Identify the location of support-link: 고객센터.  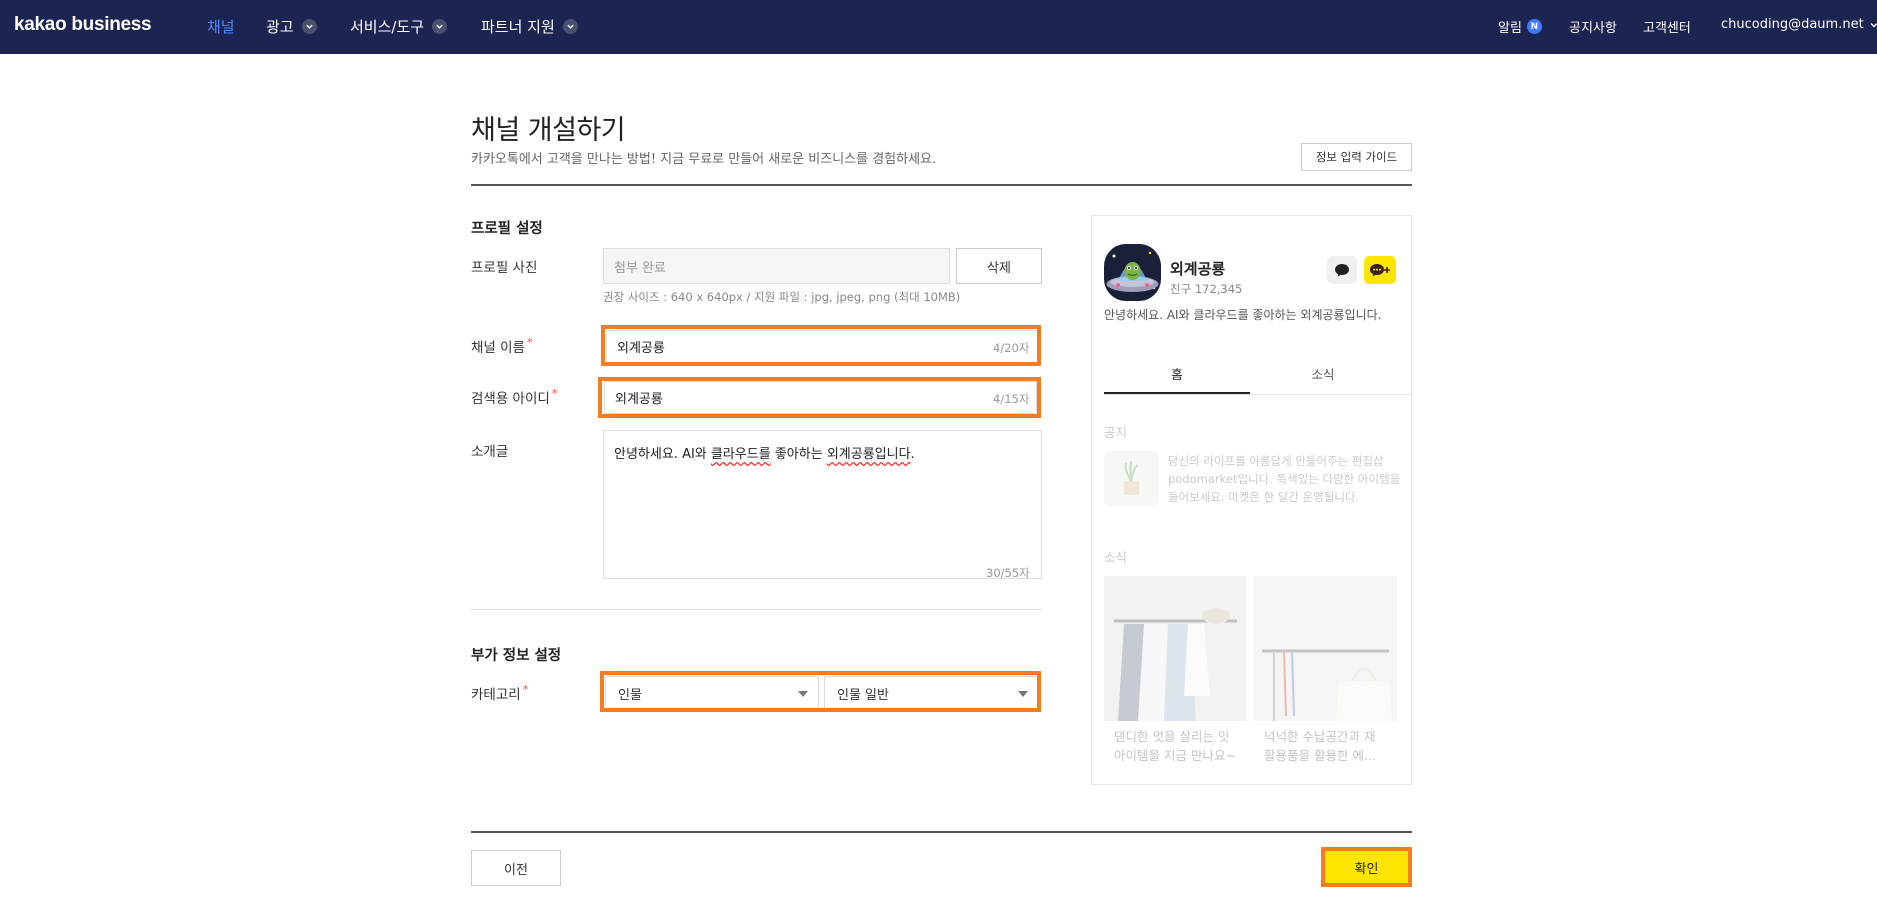
(1667, 26).